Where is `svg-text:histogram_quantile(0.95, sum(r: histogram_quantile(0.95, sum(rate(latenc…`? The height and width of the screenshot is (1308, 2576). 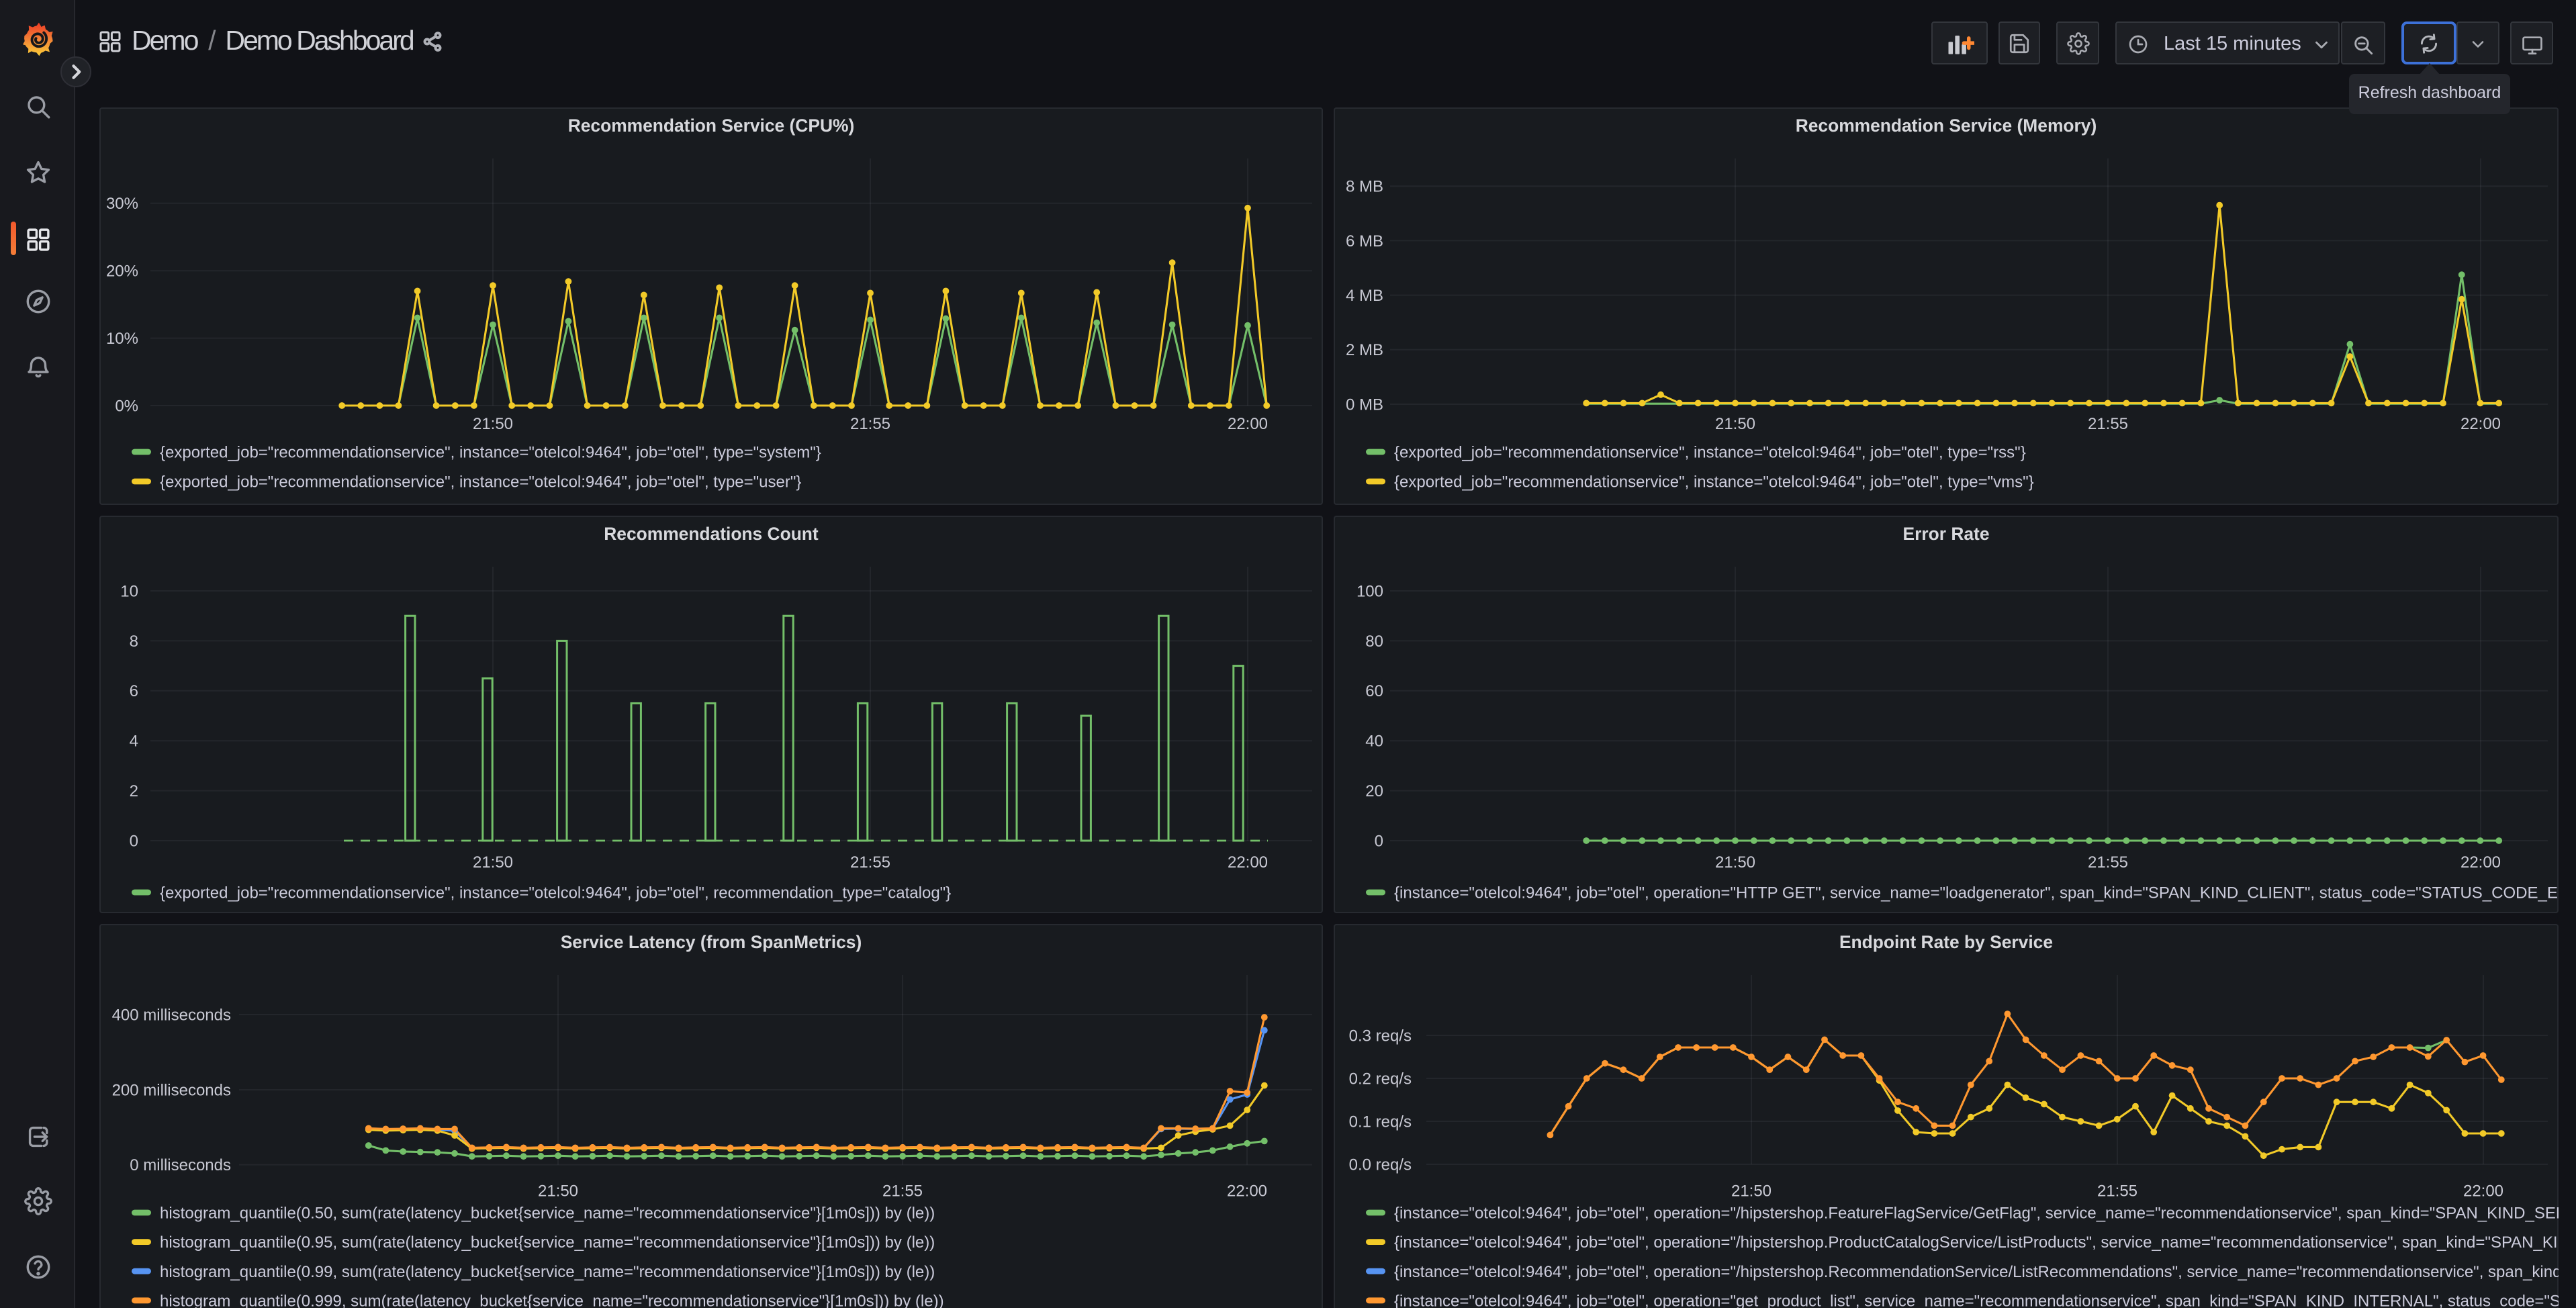 svg-text:histogram_quantile(0.95, sum(r: histogram_quantile(0.95, sum(rate(latenc… is located at coordinates (547, 1242).